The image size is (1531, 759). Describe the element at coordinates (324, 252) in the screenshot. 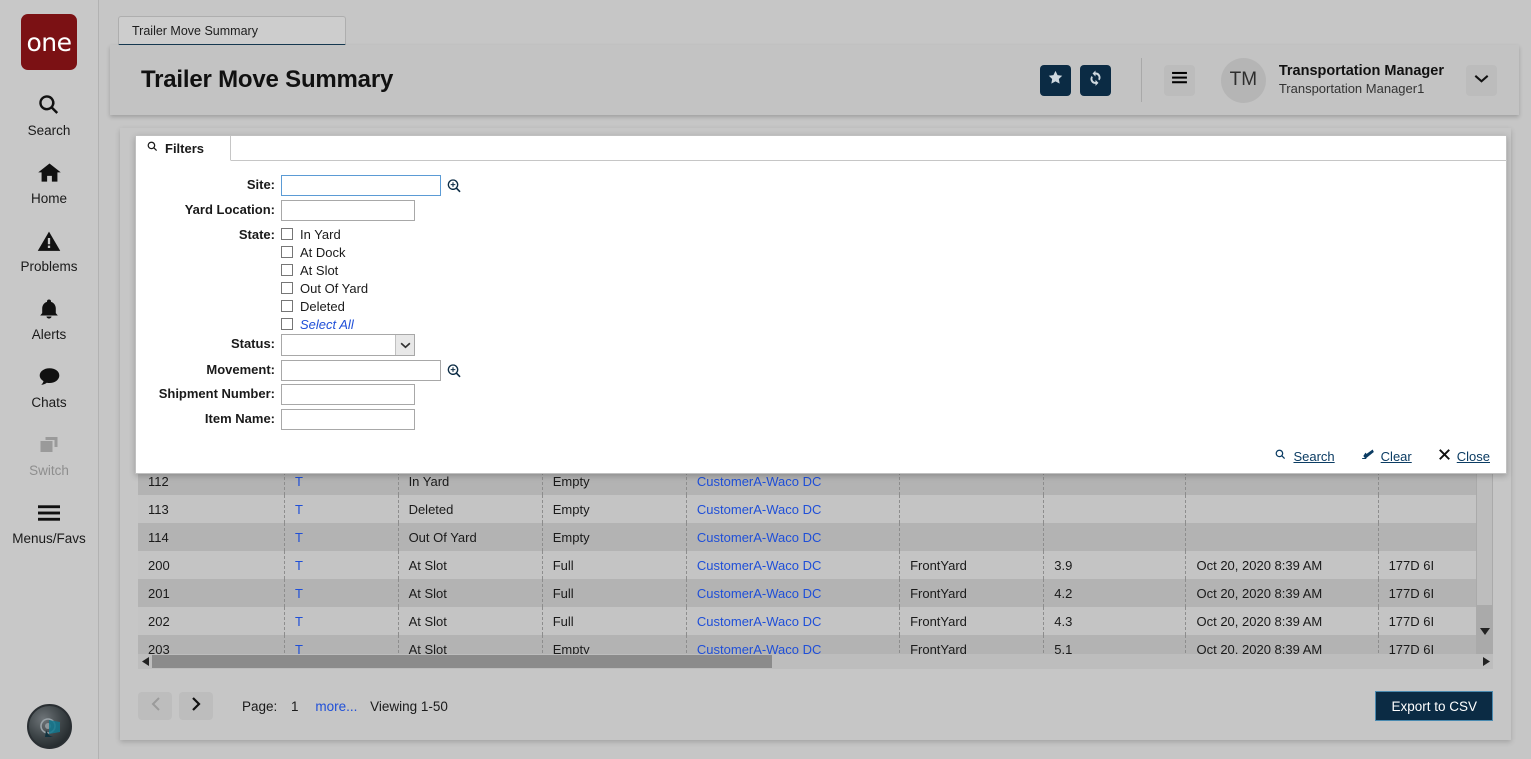

I see `checkbox-at-dock: At Dock` at that location.